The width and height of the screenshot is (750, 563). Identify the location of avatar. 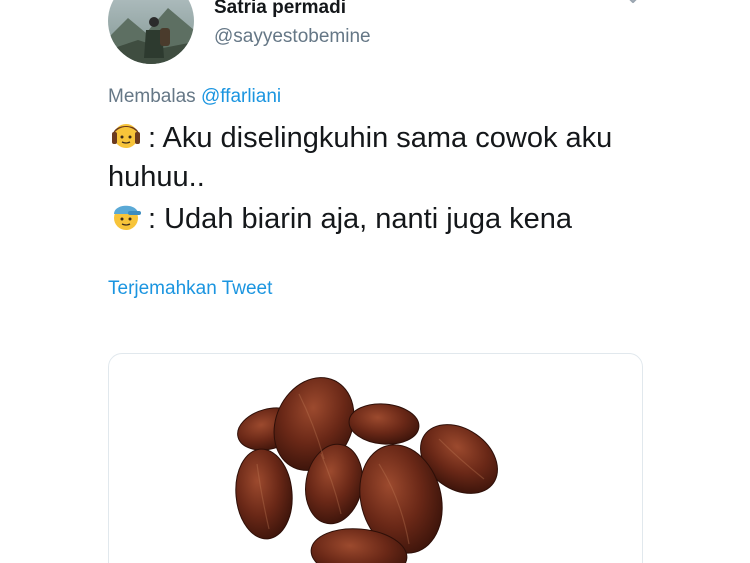
(151, 32).